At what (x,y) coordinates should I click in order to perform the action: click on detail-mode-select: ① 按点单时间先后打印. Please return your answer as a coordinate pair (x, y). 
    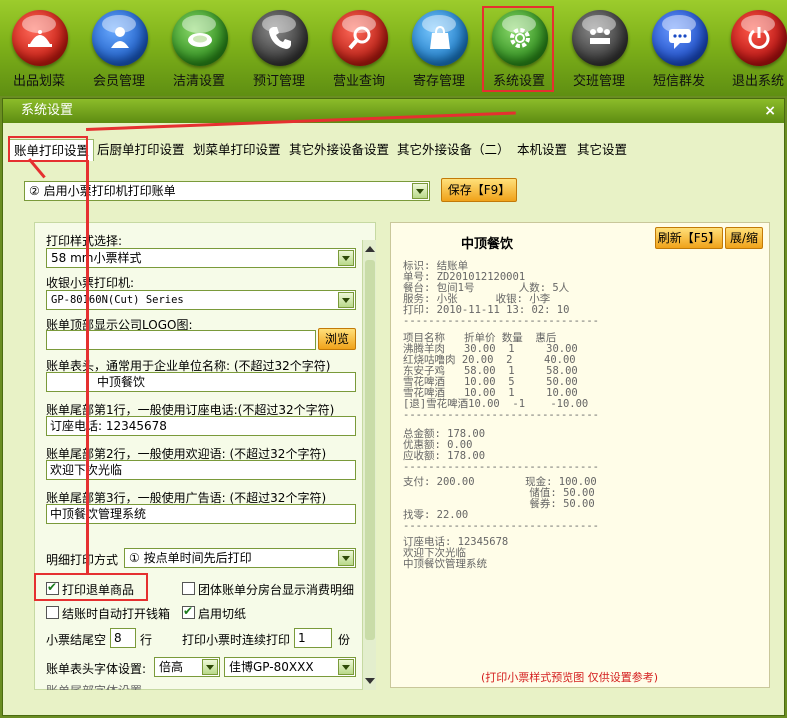
    Looking at the image, I should click on (240, 558).